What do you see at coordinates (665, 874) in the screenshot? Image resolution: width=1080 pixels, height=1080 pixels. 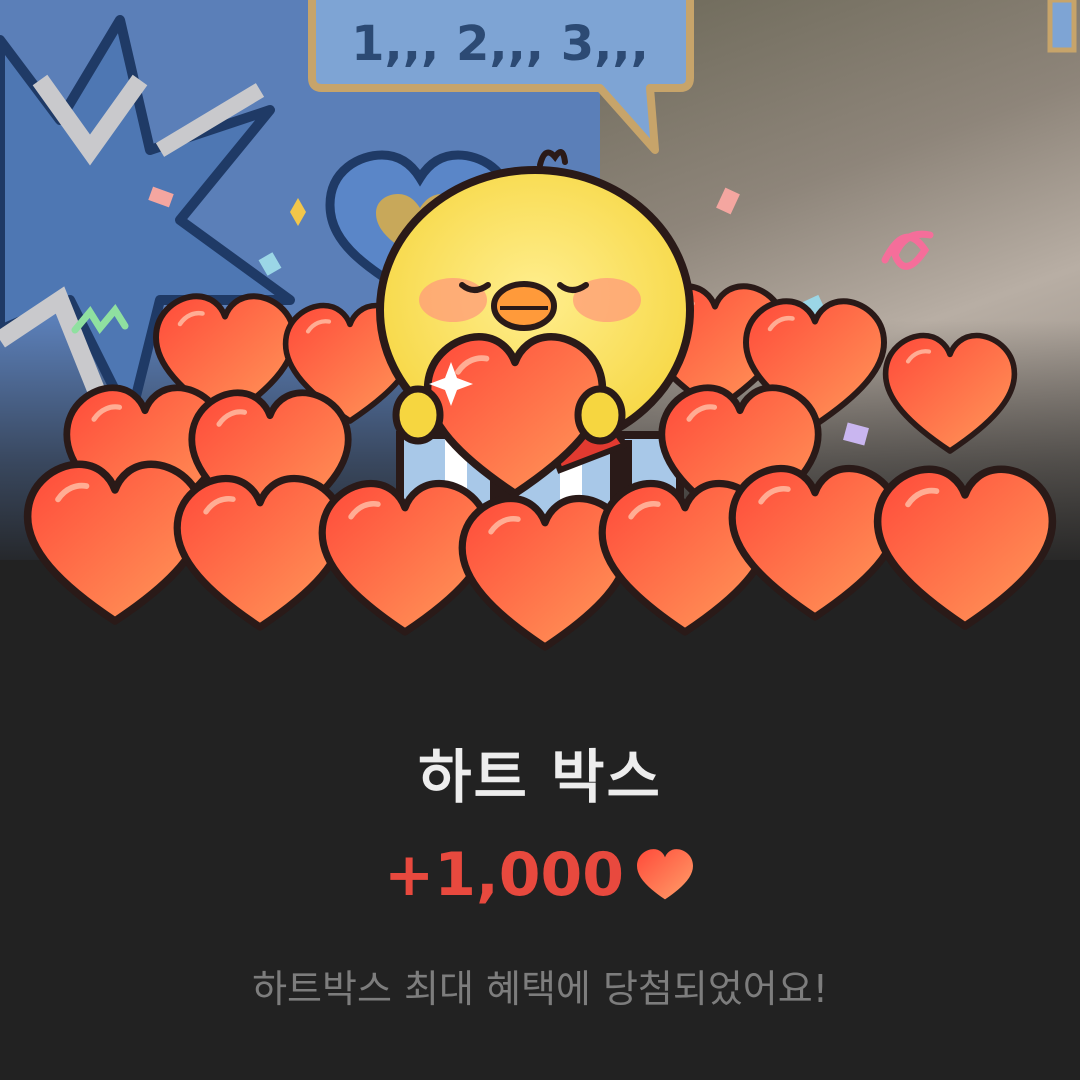 I see `heart-icon` at bounding box center [665, 874].